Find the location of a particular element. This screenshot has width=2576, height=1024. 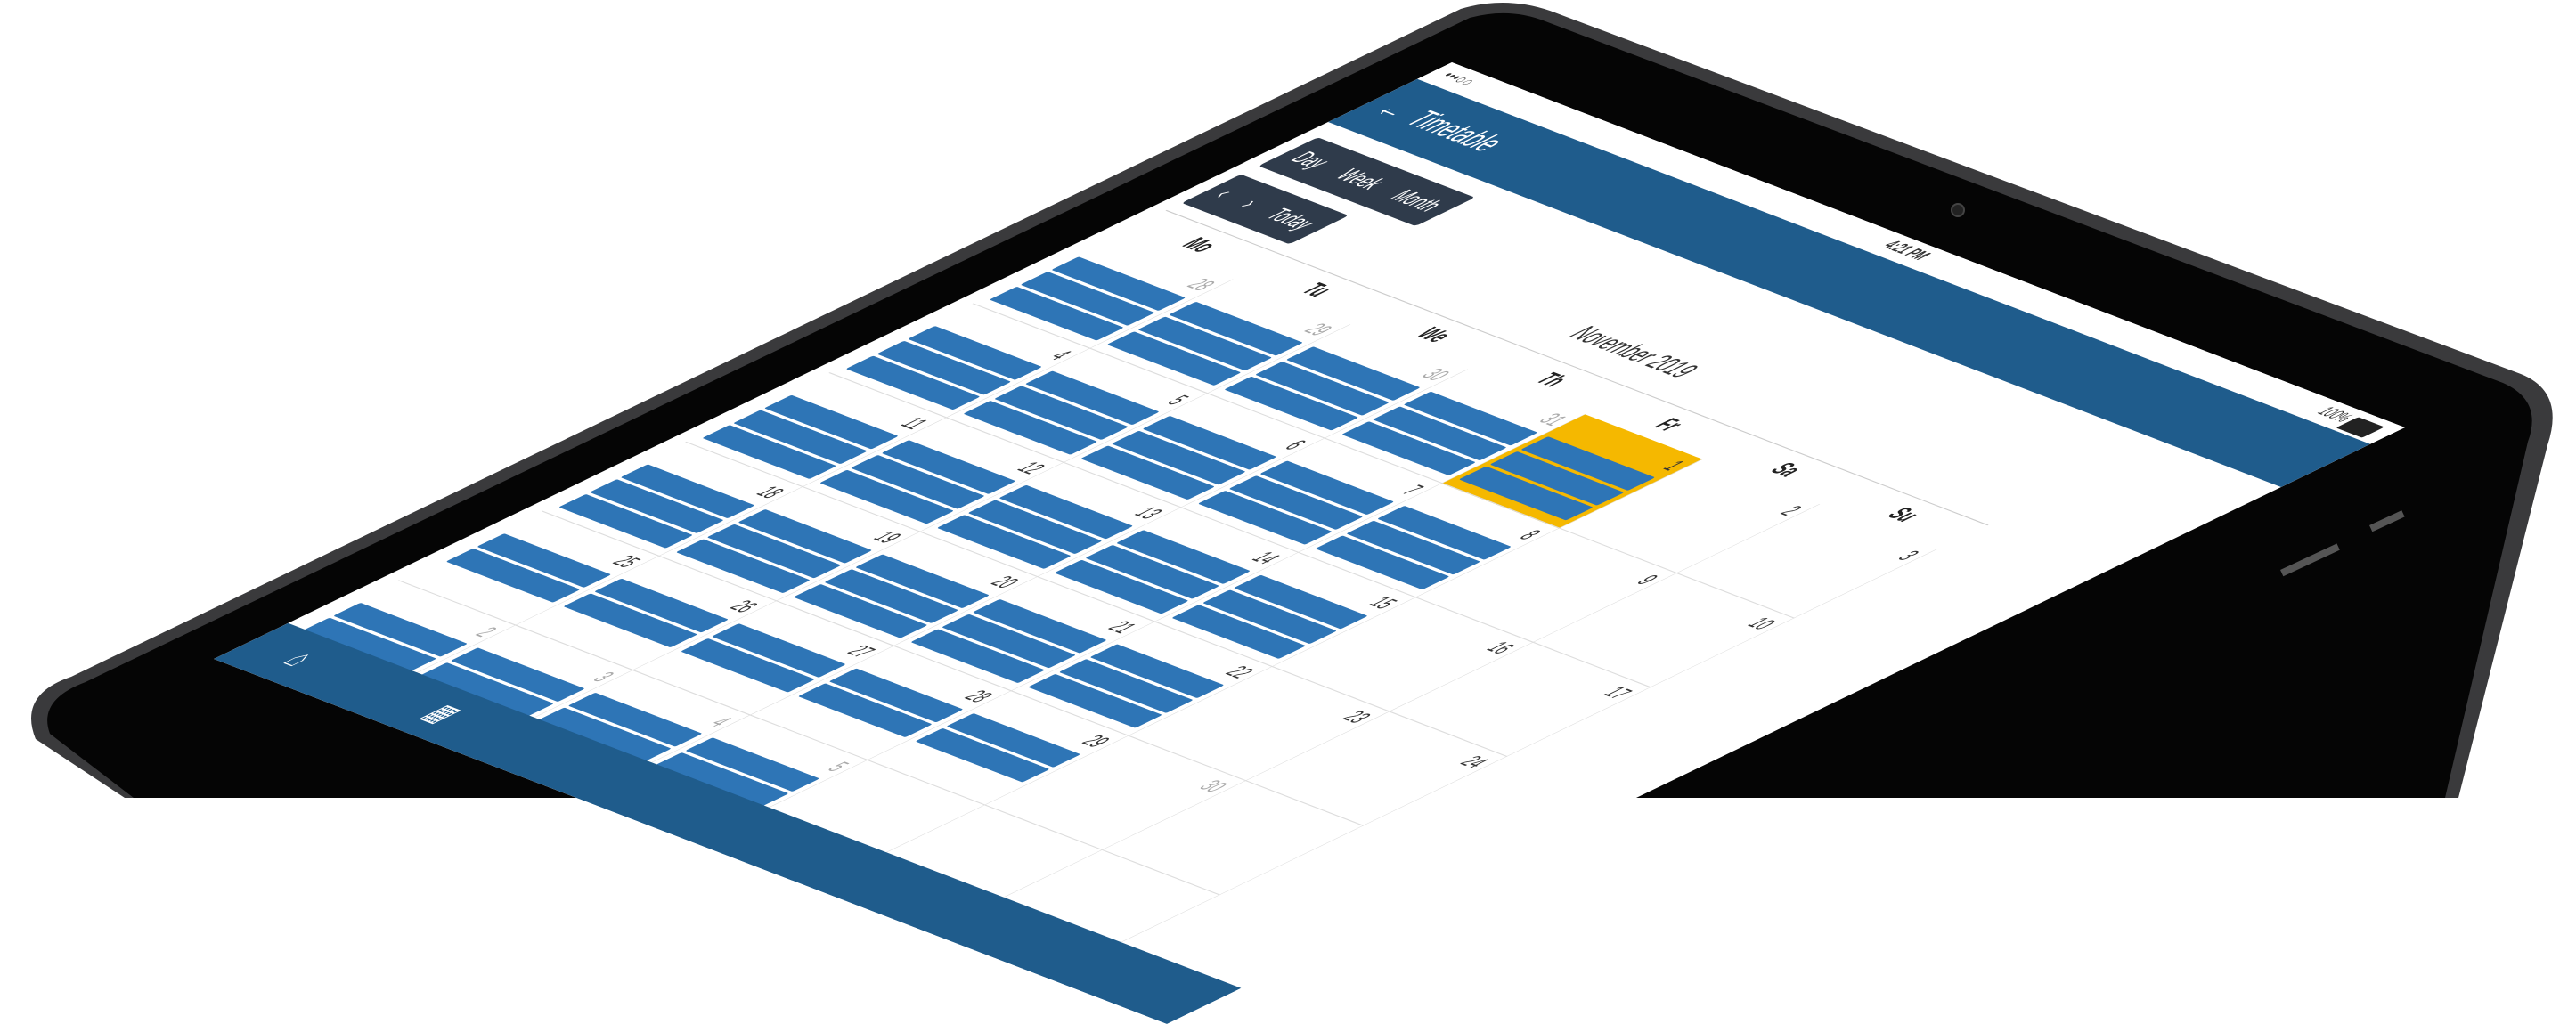

camera-icon is located at coordinates (1958, 210).